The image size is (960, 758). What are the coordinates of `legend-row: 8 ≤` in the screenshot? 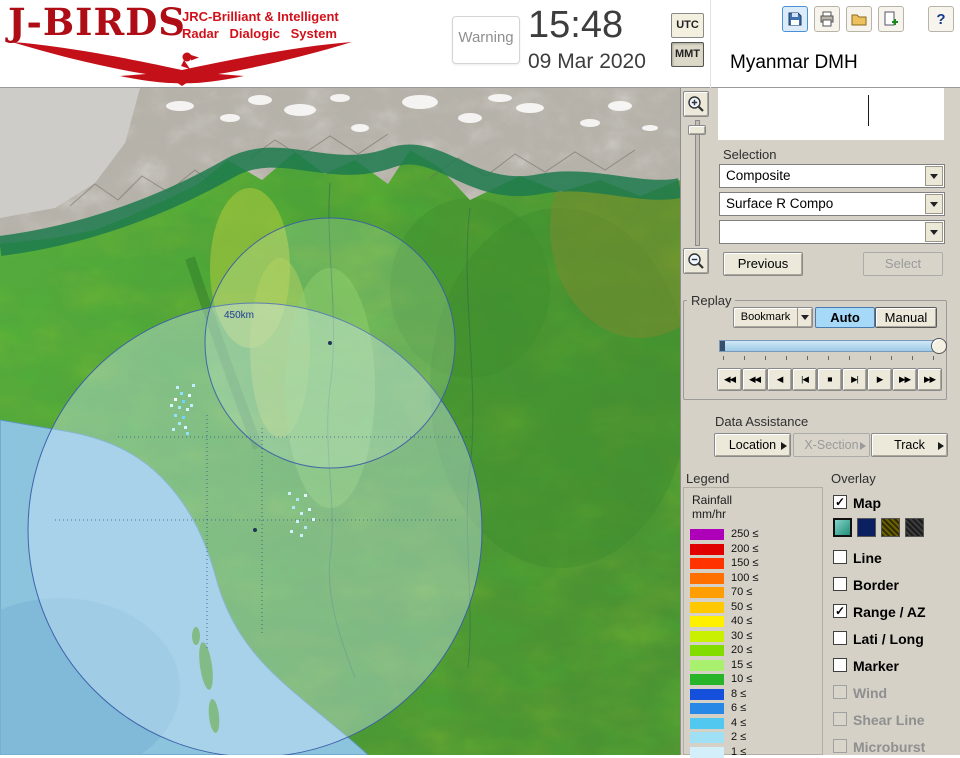 It's located at (754, 694).